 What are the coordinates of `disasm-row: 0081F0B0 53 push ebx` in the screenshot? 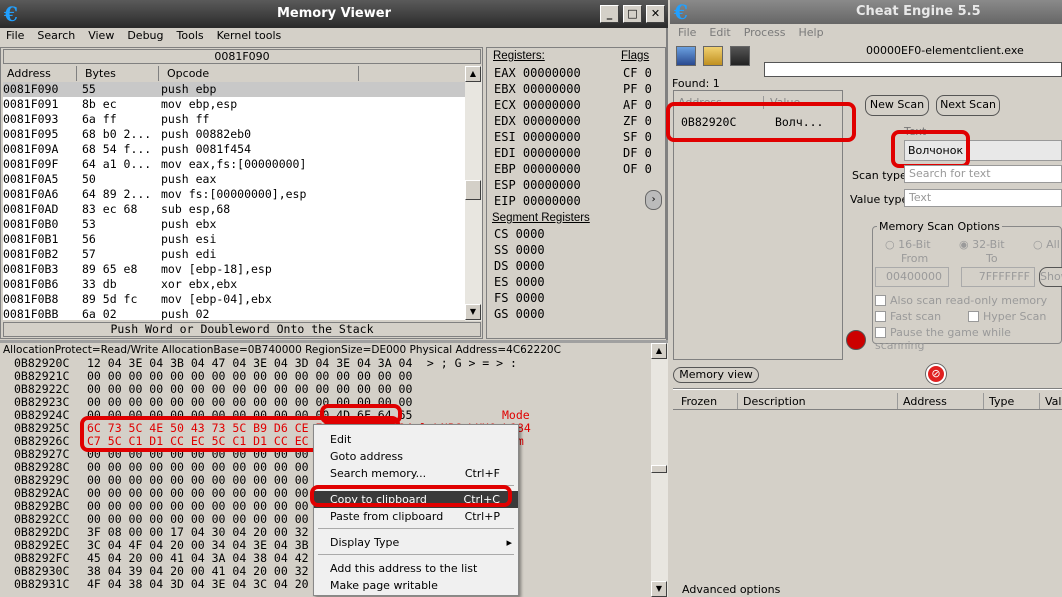 It's located at (234, 224).